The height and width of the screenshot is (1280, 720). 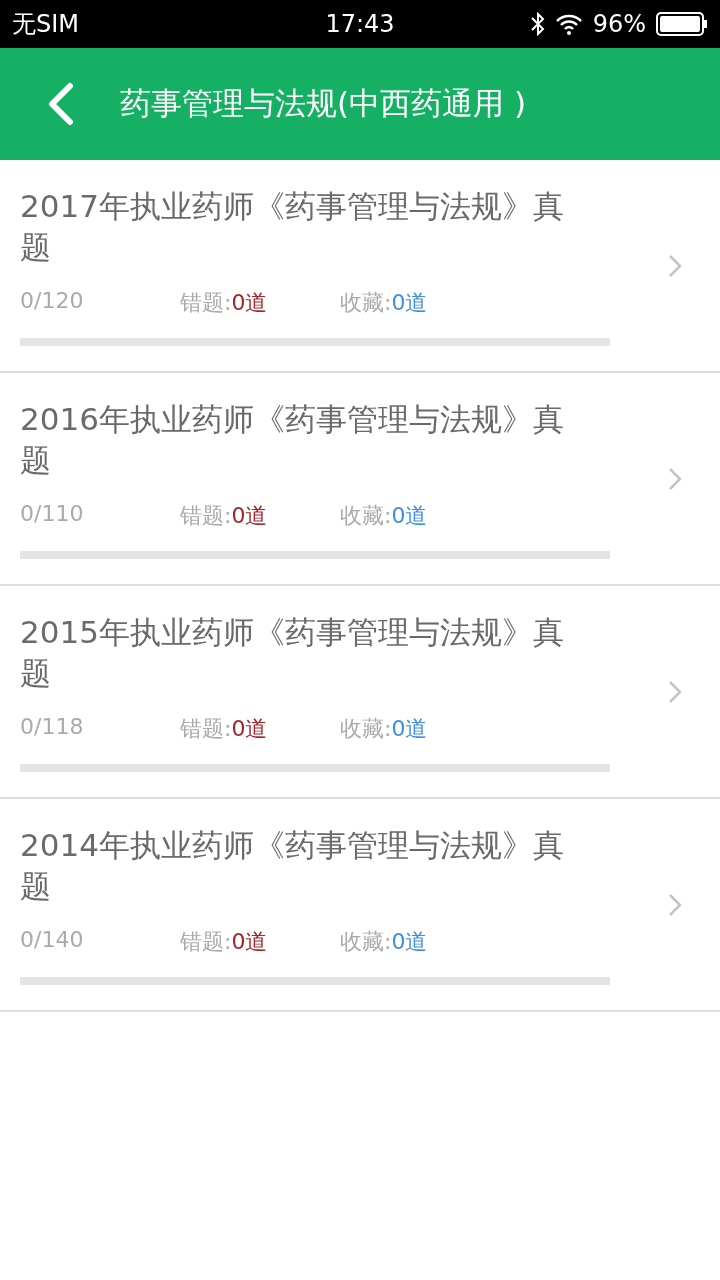 What do you see at coordinates (537, 24) in the screenshot?
I see `bluetooth-icon` at bounding box center [537, 24].